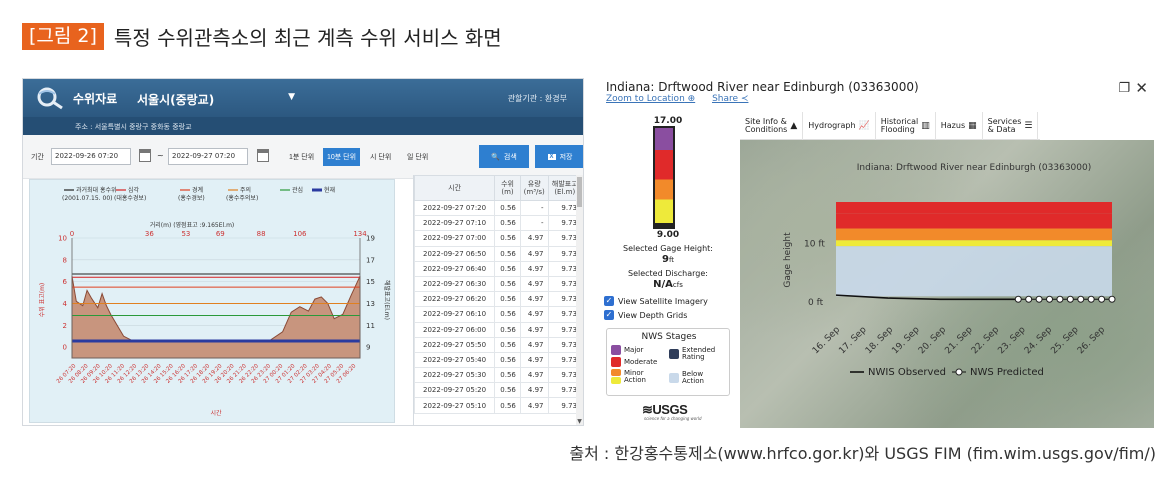 This screenshot has height=479, width=1174. Describe the element at coordinates (387, 300) in the screenshot. I see `y2-axis-title: 해발표고(El.m)` at that location.